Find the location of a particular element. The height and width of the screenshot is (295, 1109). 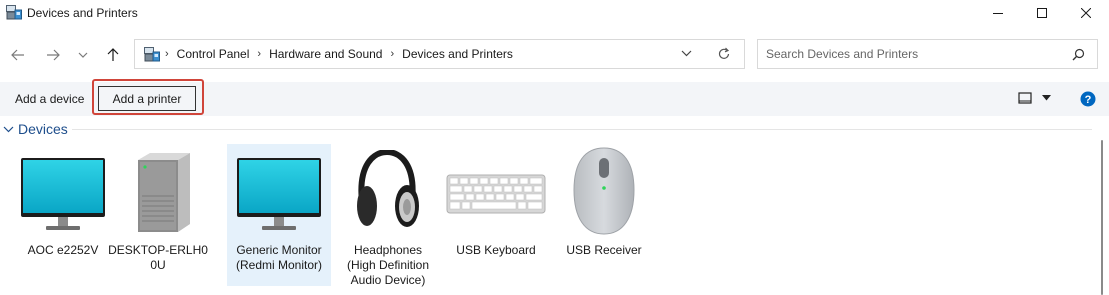

device-label-line: 0U is located at coordinates (158, 265).